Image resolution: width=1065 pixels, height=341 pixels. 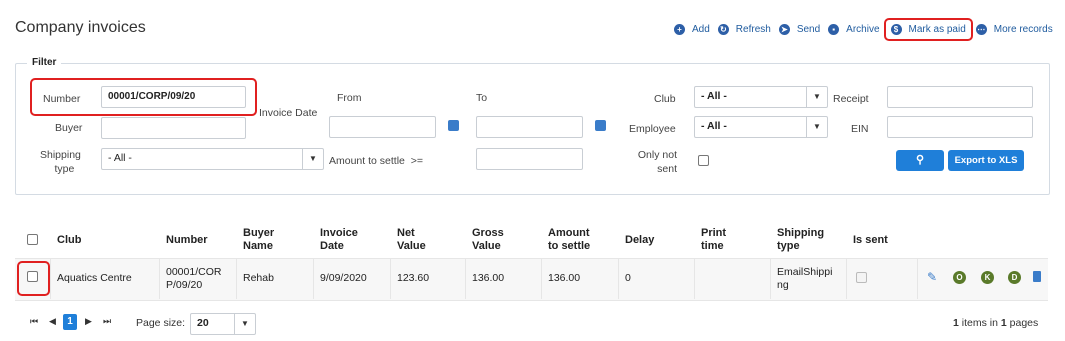 I want to click on archive-button: ▪ Archive, so click(x=854, y=29).